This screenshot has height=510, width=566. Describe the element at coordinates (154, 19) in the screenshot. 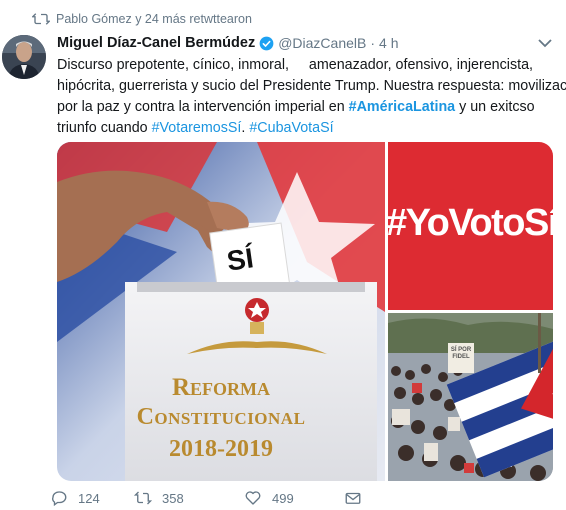

I see `retweet-context-text: Pablo Gómez y 24 más retwttearon` at that location.